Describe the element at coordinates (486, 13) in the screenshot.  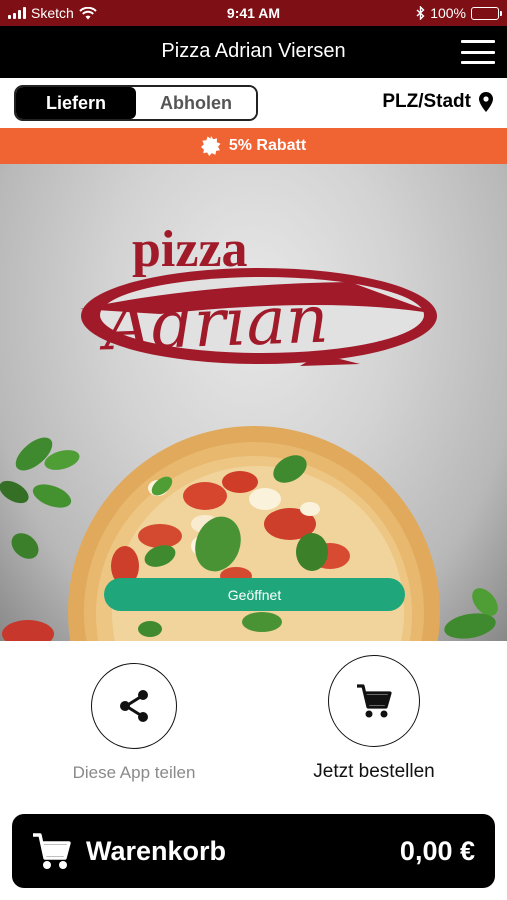
I see `battery-icon` at that location.